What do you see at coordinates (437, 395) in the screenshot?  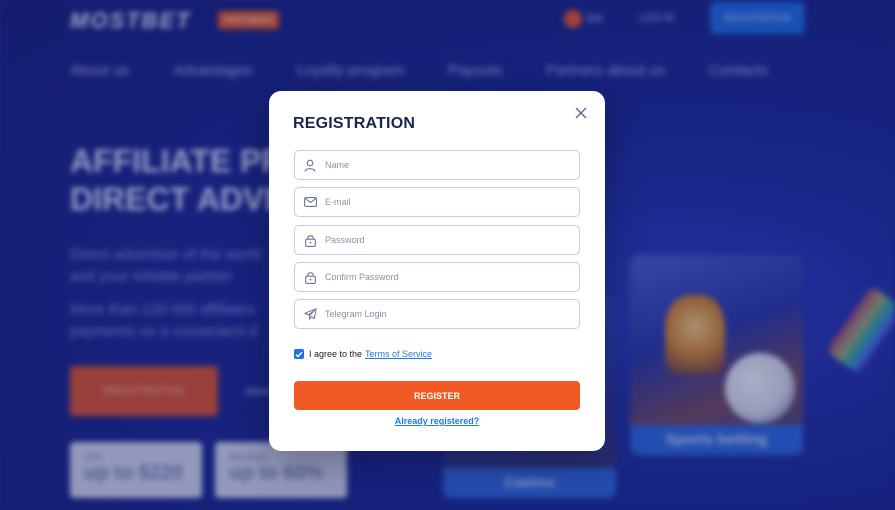 I see `register-button: REGISTER` at bounding box center [437, 395].